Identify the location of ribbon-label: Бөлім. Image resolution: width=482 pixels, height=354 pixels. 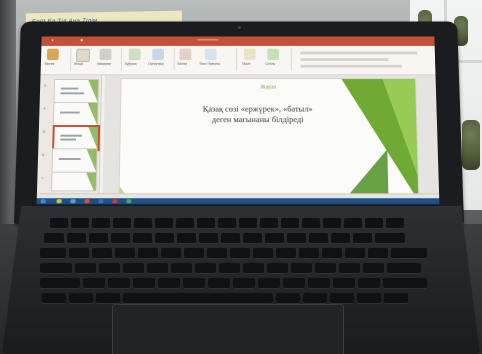
(181, 64).